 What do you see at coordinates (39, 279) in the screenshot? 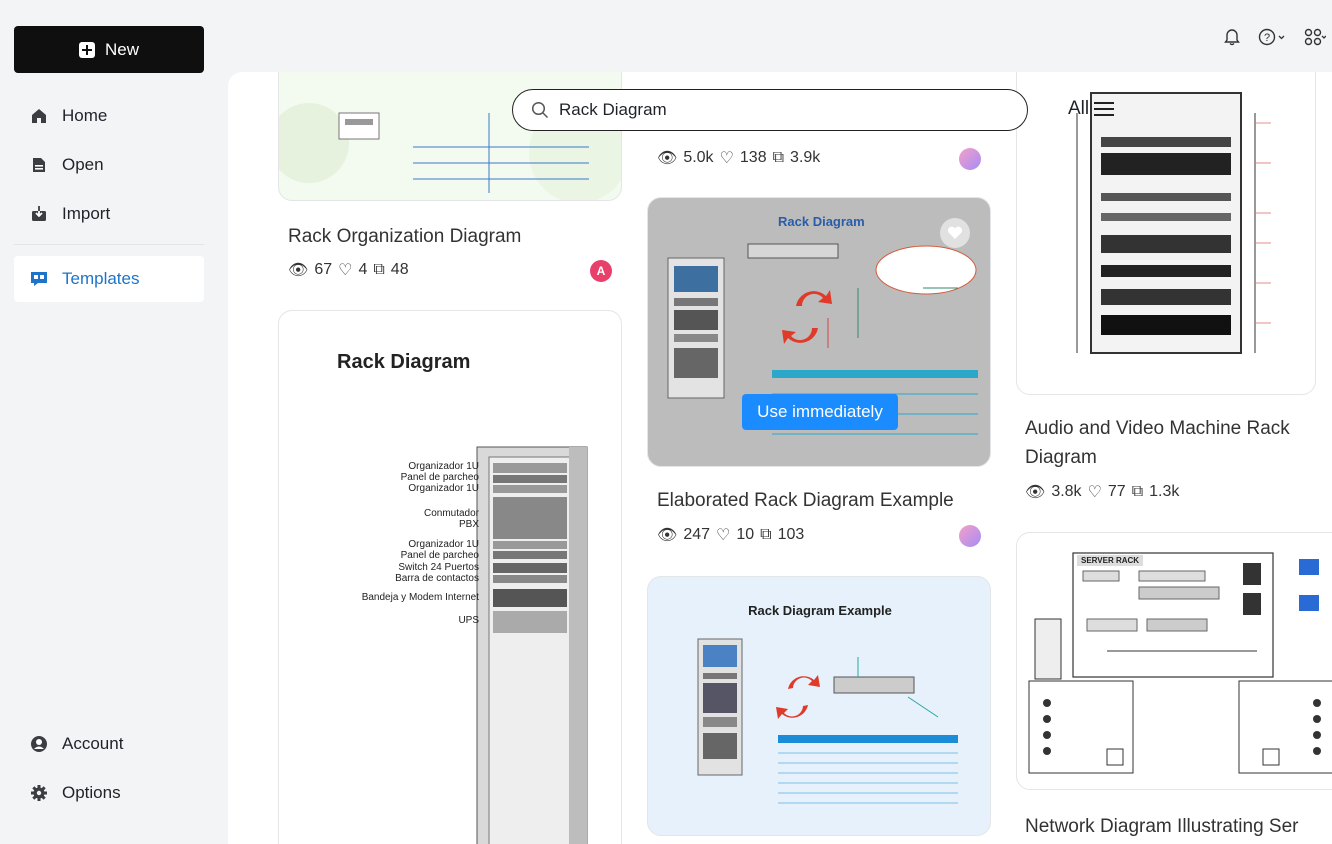
I see `templates-icon` at bounding box center [39, 279].